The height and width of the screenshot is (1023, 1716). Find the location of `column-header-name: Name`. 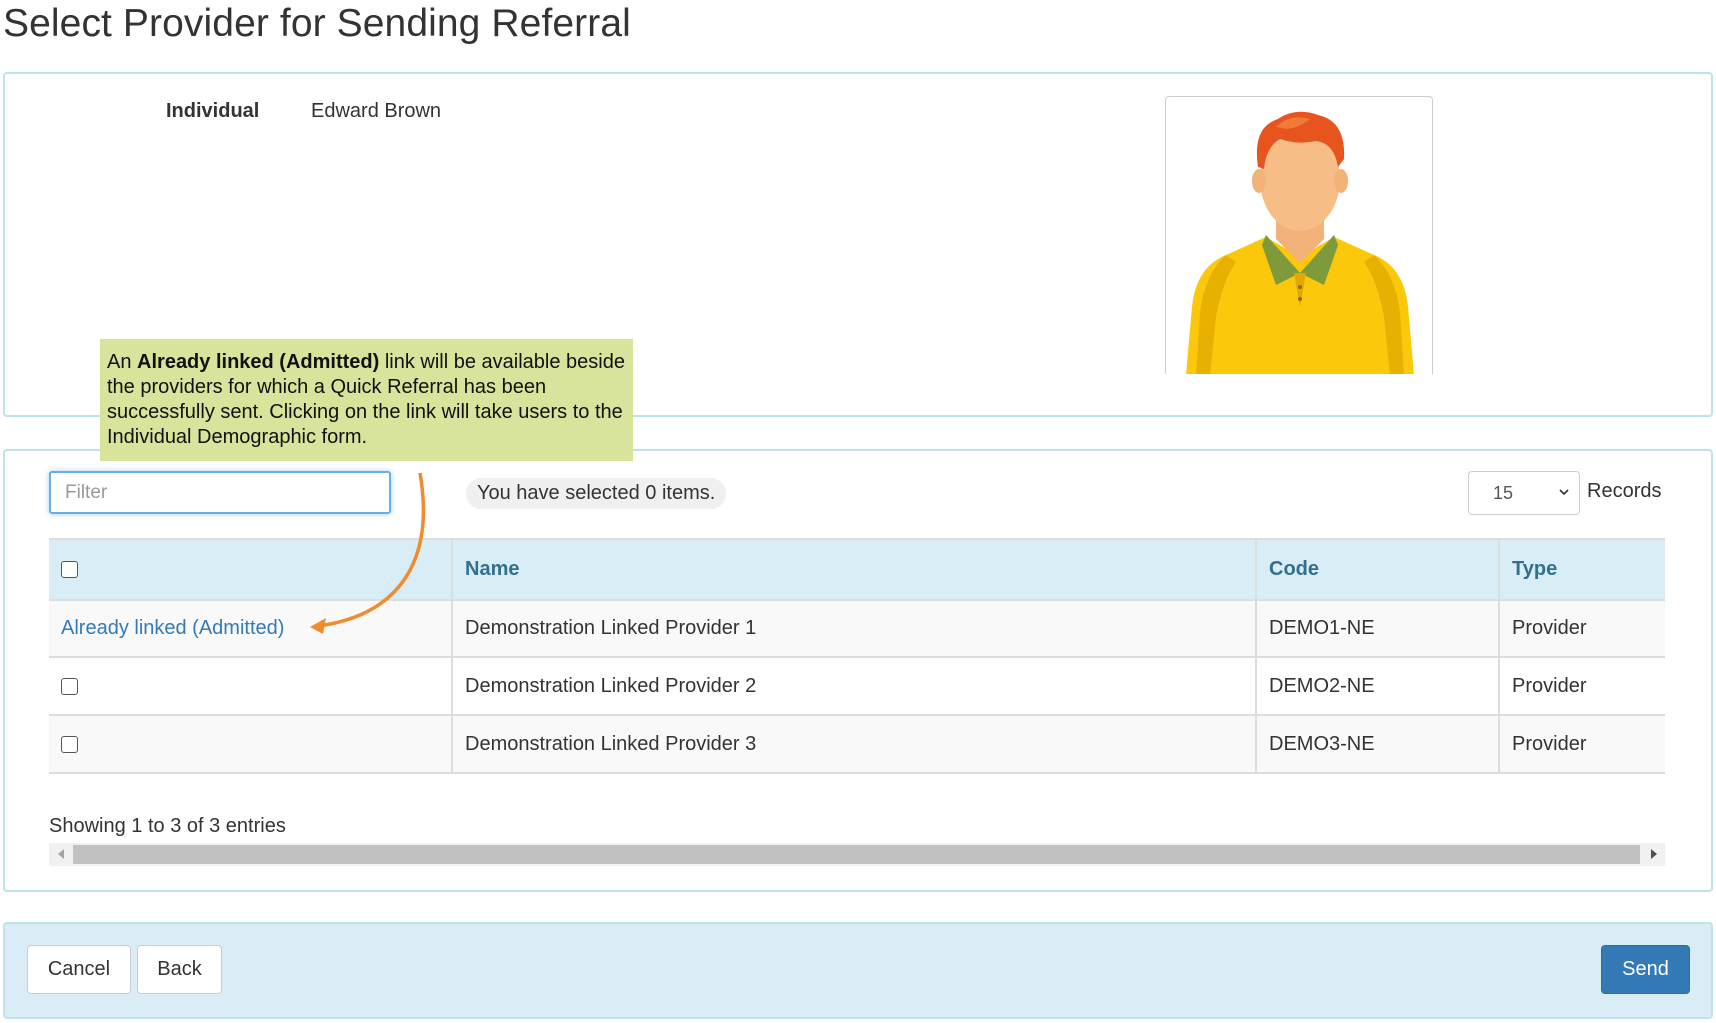

column-header-name: Name is located at coordinates (854, 569).